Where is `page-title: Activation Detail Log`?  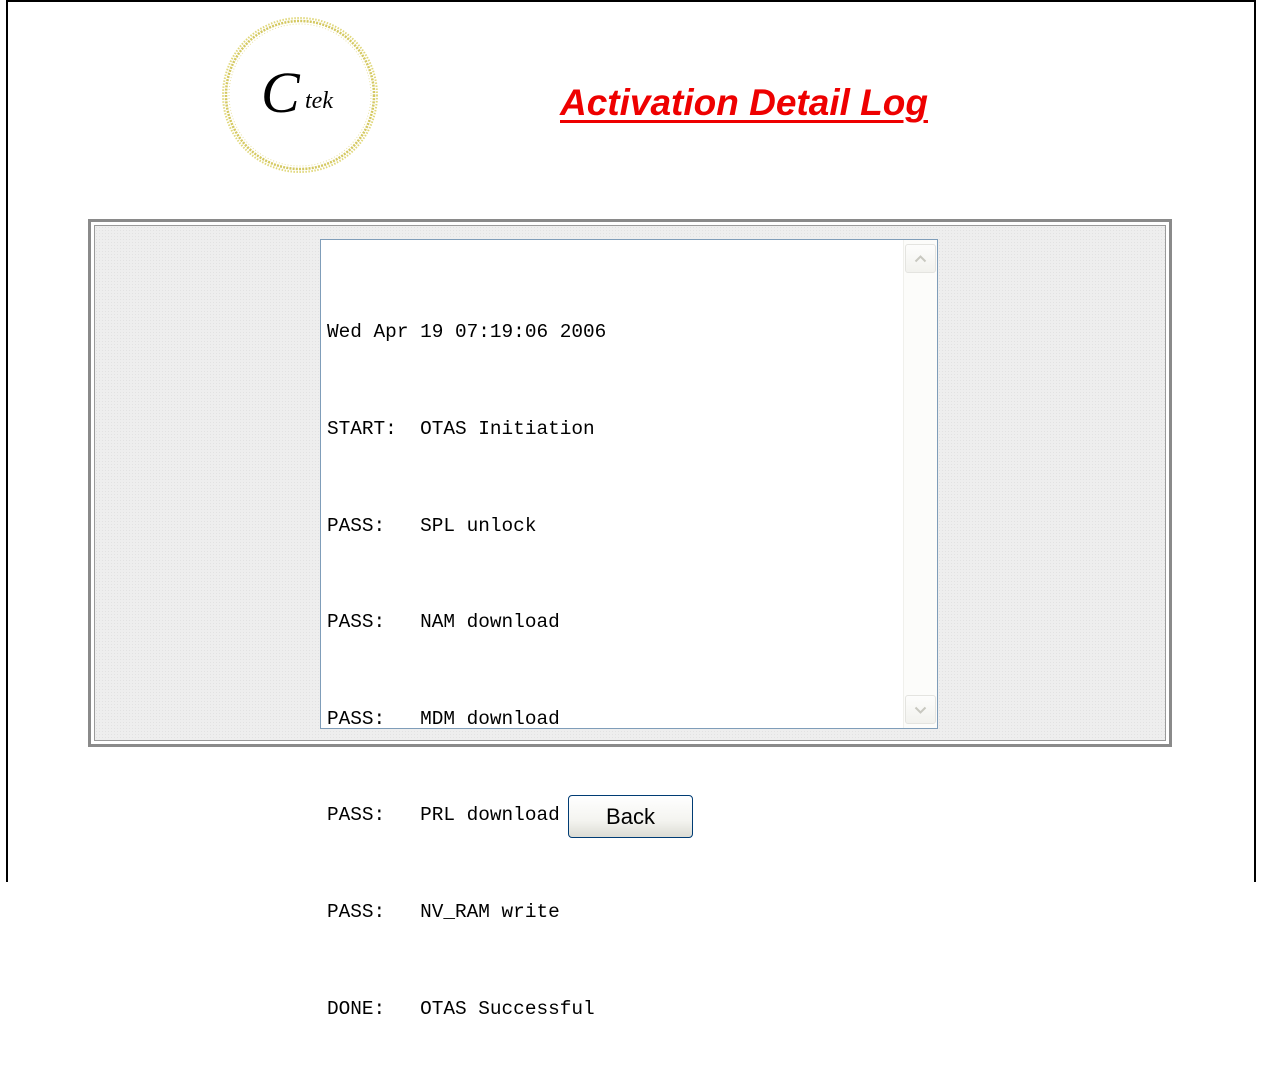 page-title: Activation Detail Log is located at coordinates (744, 102).